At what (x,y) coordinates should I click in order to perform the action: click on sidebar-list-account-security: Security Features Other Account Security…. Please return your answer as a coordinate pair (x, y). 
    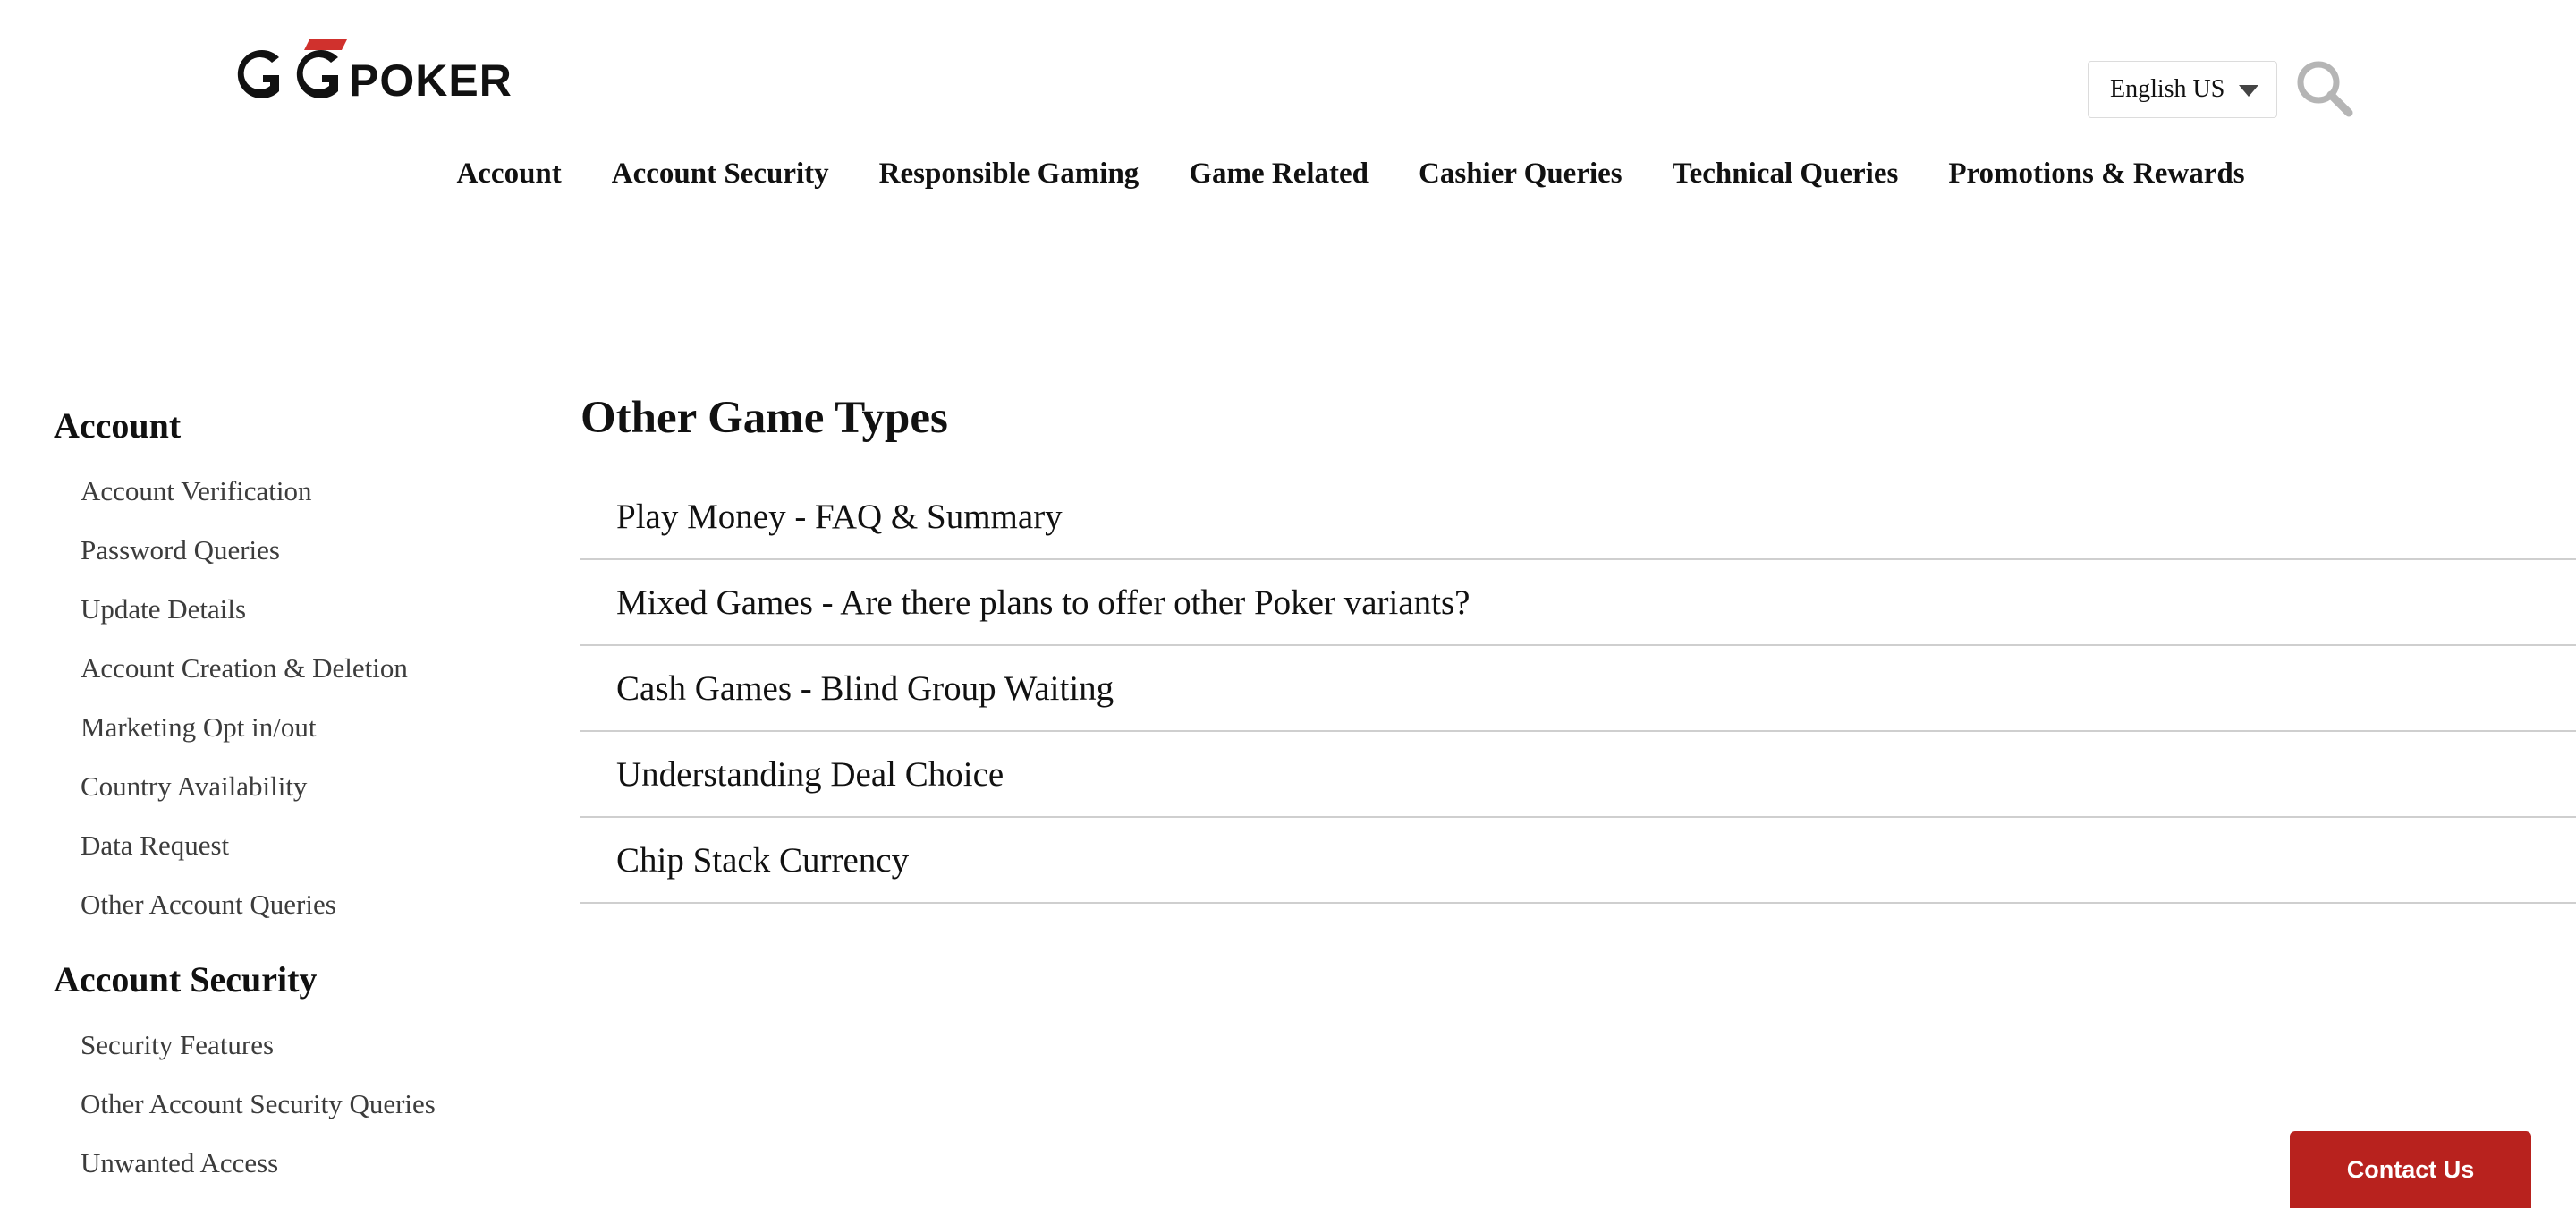
    Looking at the image, I should click on (304, 1108).